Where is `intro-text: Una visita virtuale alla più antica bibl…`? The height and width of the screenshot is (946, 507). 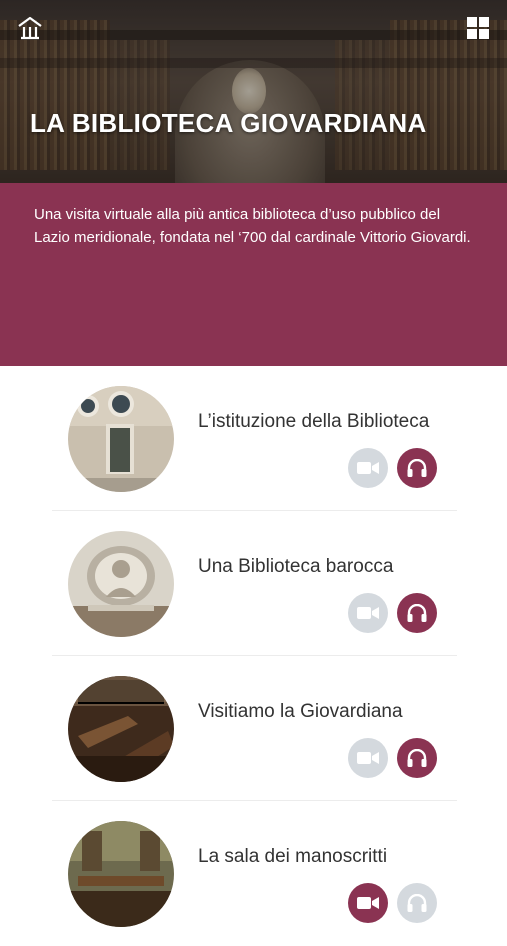
intro-text: Una visita virtuale alla più antica bibl… is located at coordinates (252, 226).